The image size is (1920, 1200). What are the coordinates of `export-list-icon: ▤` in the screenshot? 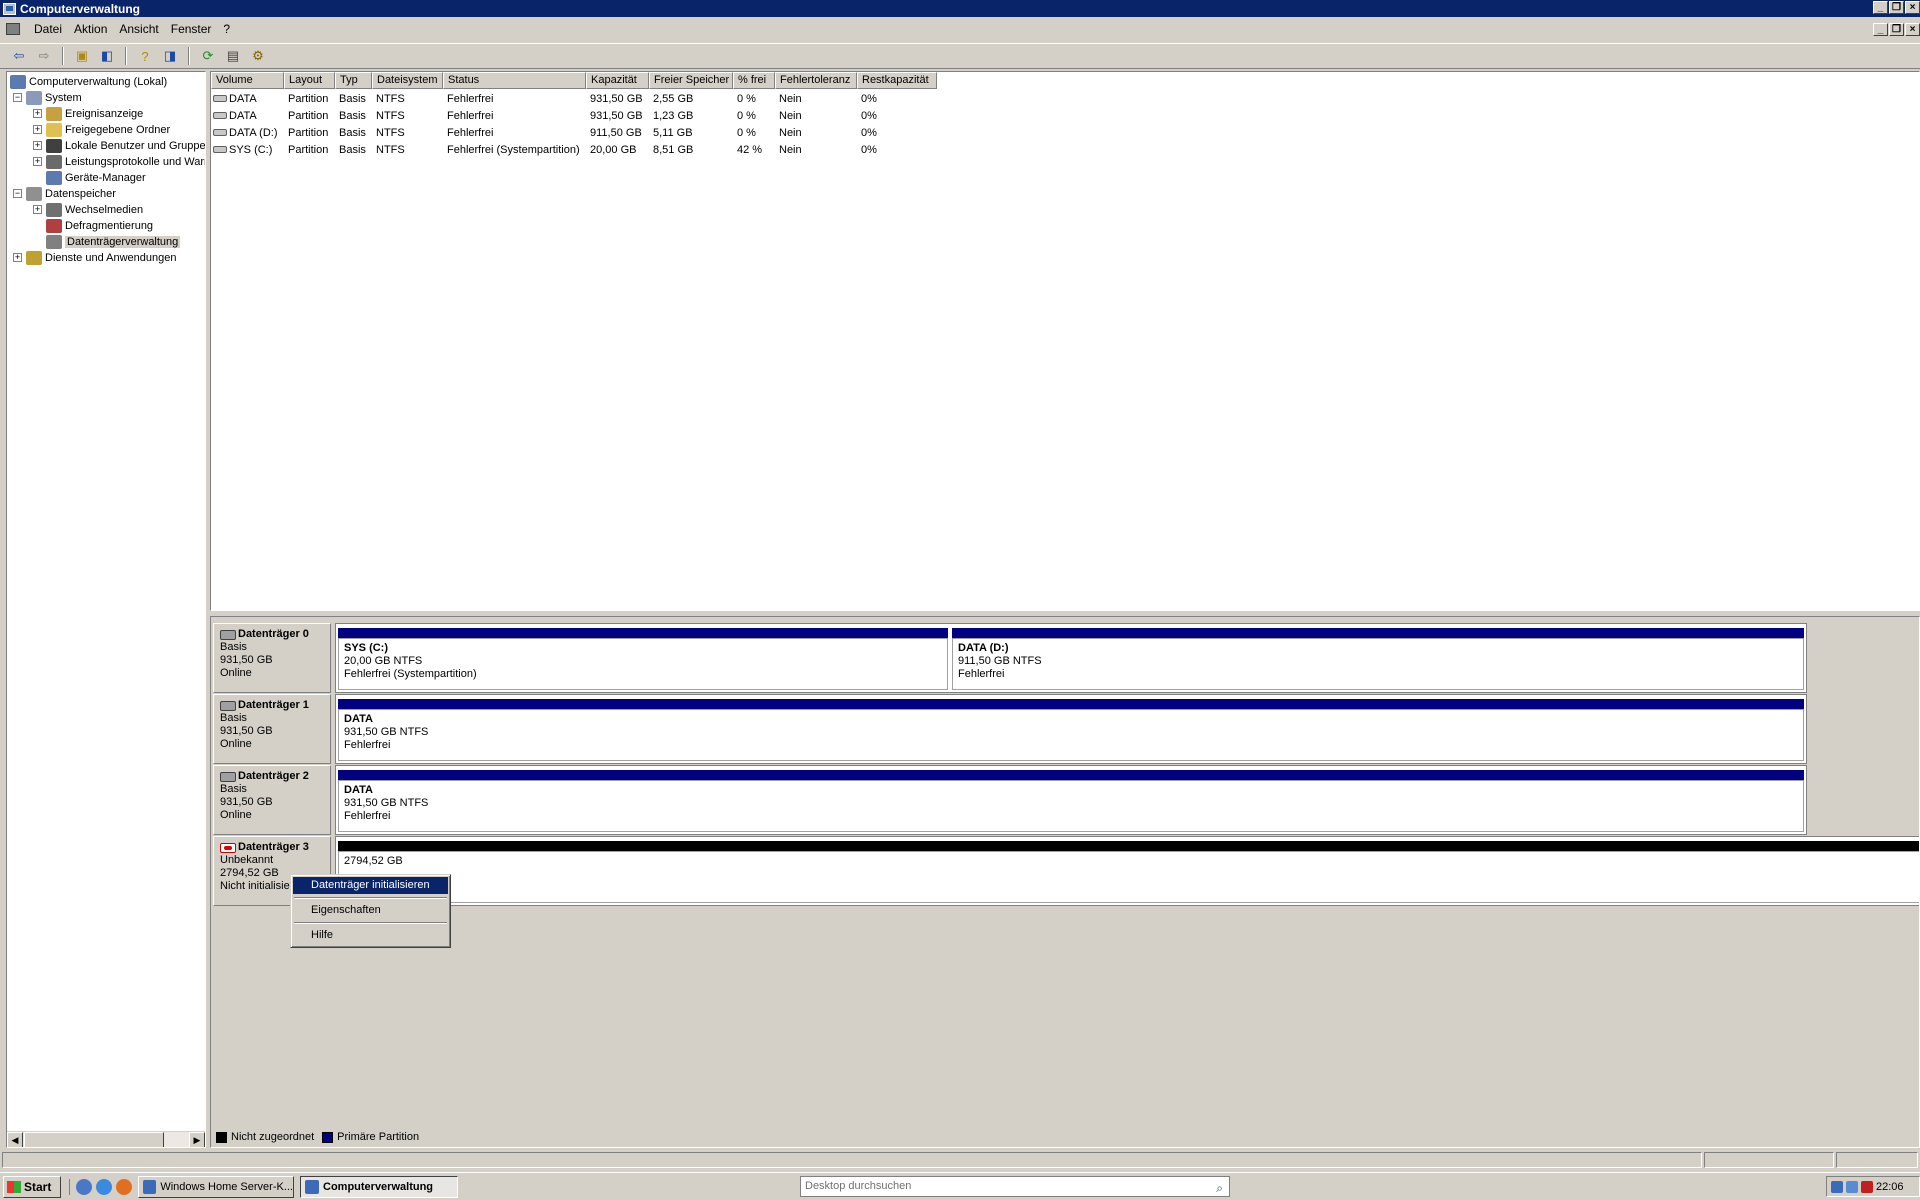 It's located at (233, 56).